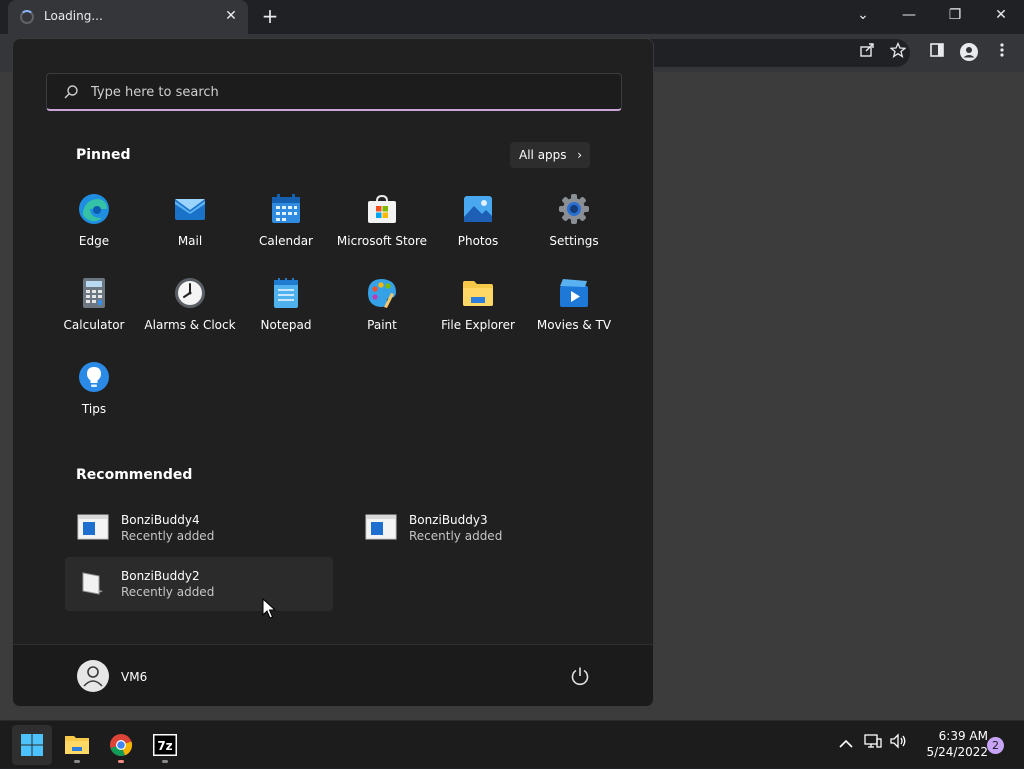 Image resolution: width=1024 pixels, height=769 pixels. Describe the element at coordinates (94, 293) in the screenshot. I see `calculator-icon` at that location.